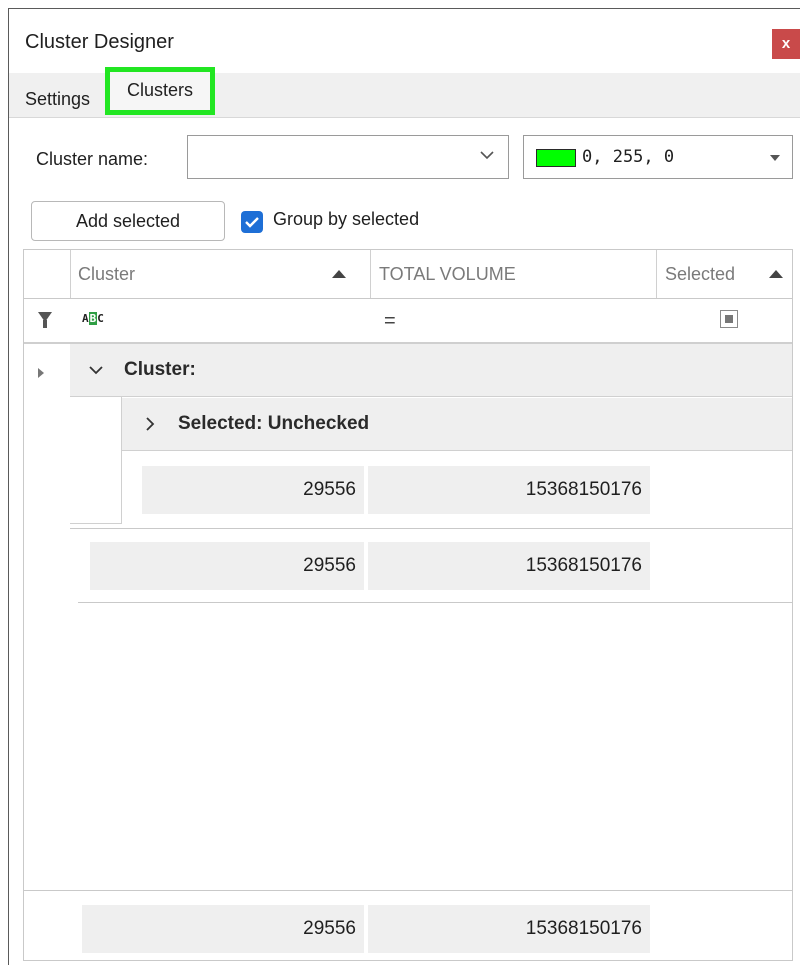 This screenshot has width=800, height=965. Describe the element at coordinates (160, 91) in the screenshot. I see `tab-clusters: Clusters` at that location.